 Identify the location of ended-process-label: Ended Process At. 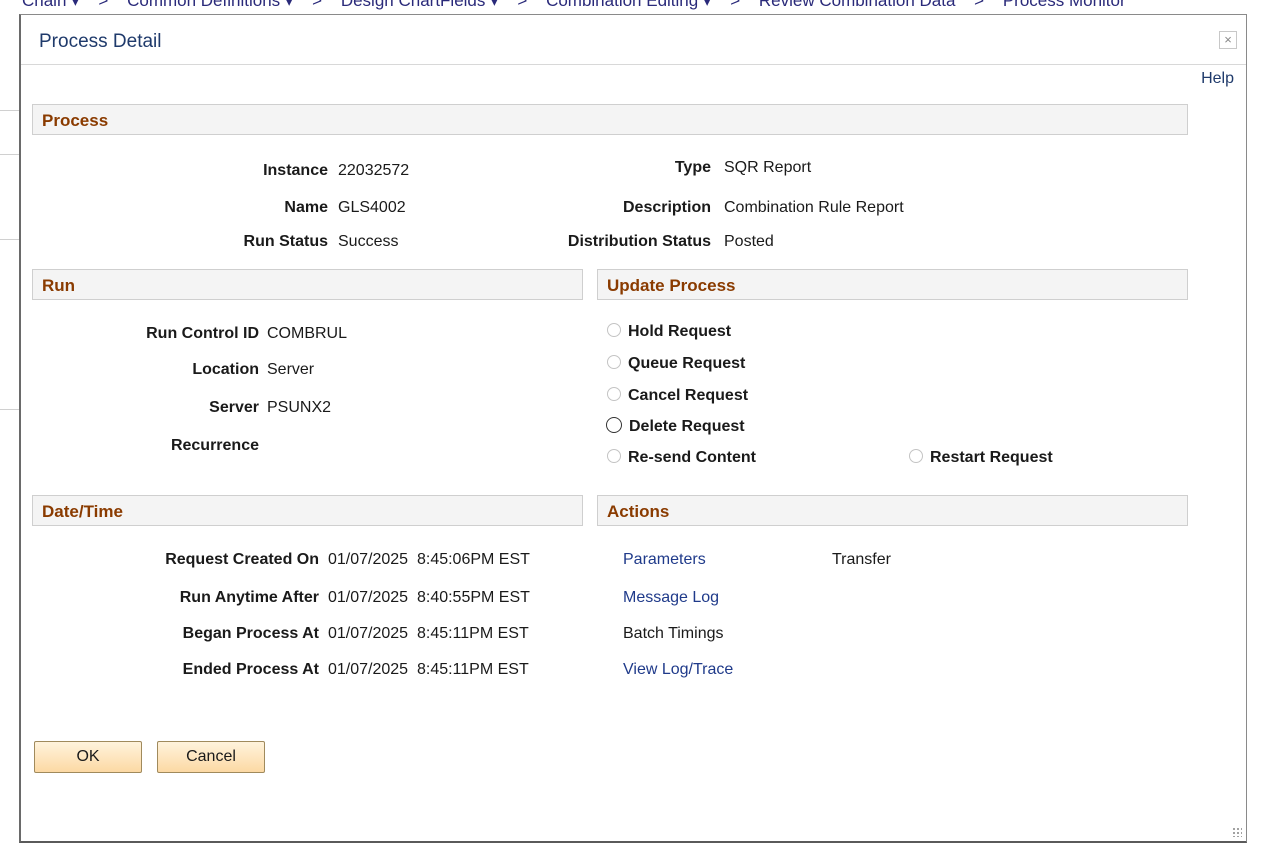
(250, 669).